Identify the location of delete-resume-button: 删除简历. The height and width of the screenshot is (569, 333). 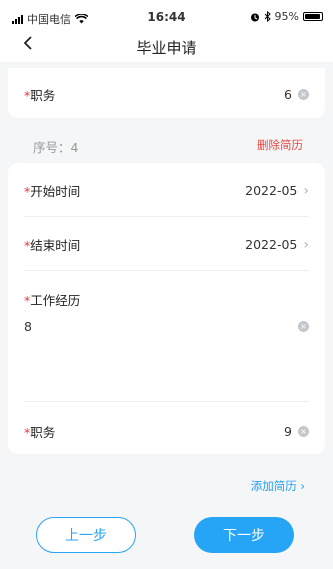
(280, 145).